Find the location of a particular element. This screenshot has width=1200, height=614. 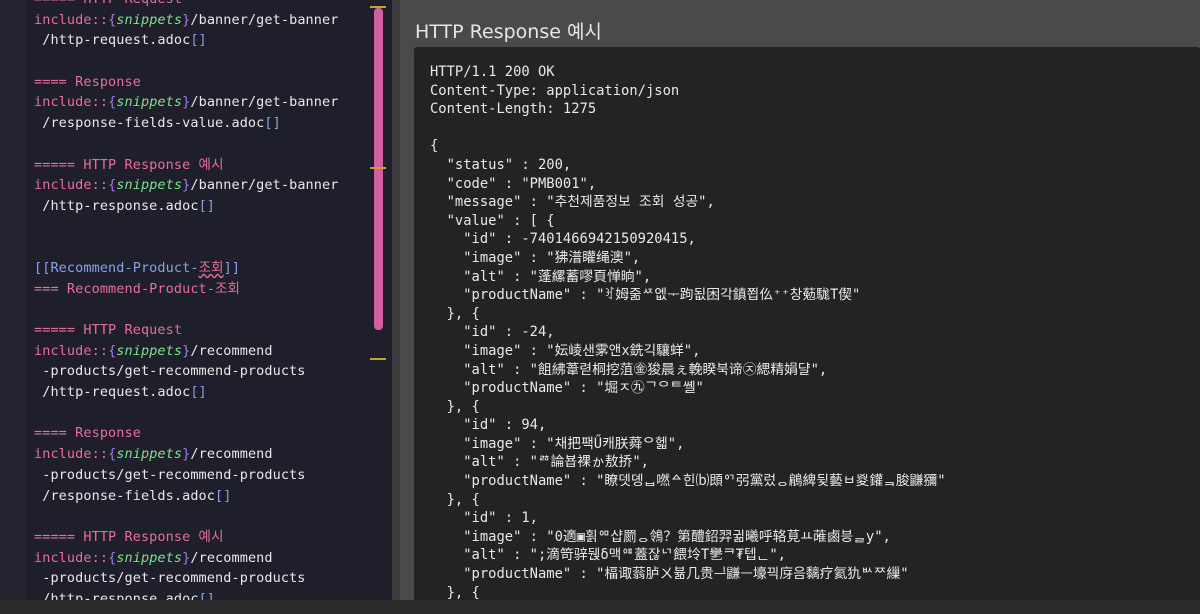

response-line: Content-Length: 1275 is located at coordinates (513, 109).